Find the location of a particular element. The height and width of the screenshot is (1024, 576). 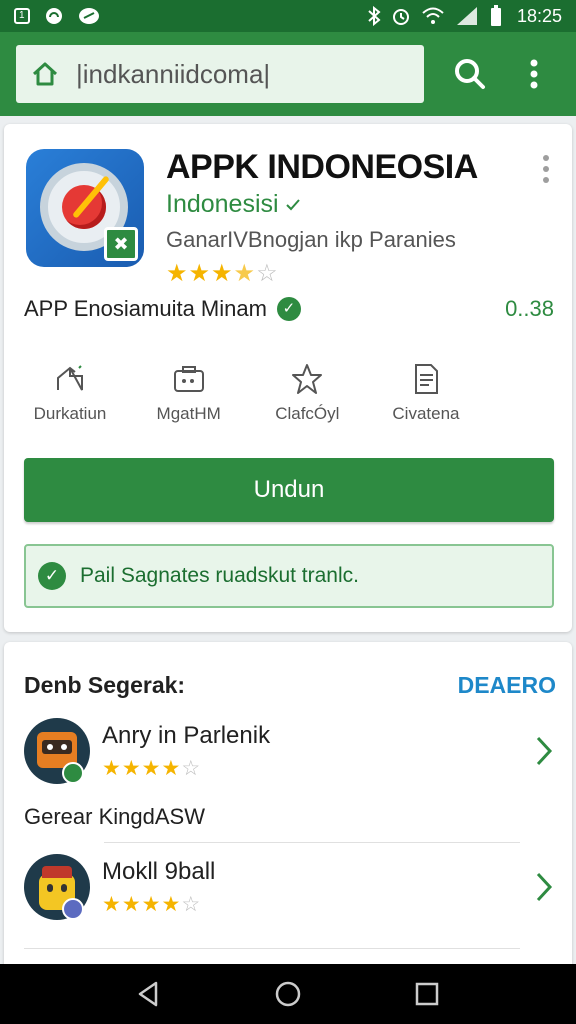

app-size: 0..38 is located at coordinates (529, 308).